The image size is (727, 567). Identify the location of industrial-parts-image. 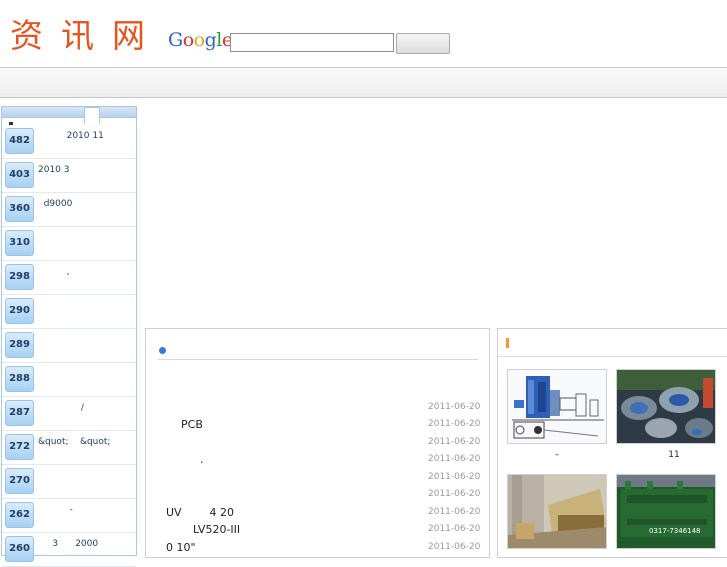
(666, 406).